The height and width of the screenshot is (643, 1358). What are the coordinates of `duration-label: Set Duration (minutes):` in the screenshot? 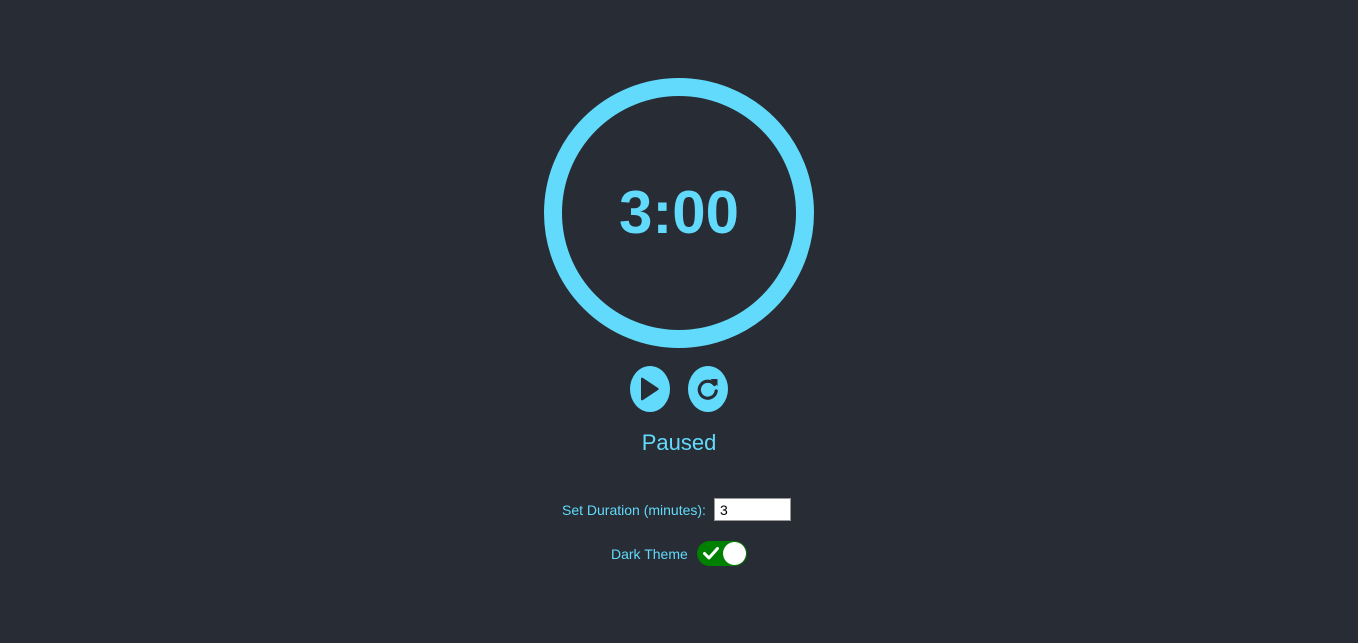 It's located at (634, 509).